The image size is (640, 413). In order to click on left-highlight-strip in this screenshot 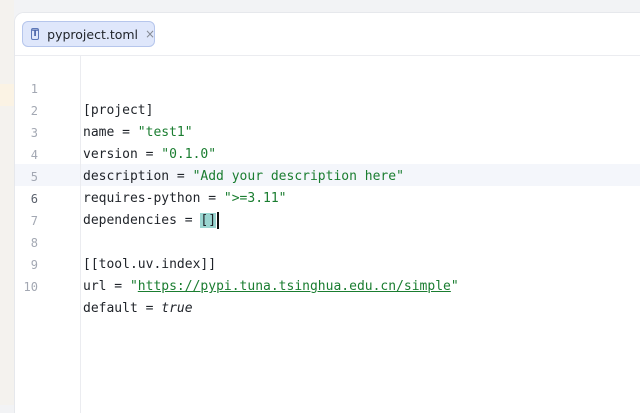, I will do `click(7, 95)`.